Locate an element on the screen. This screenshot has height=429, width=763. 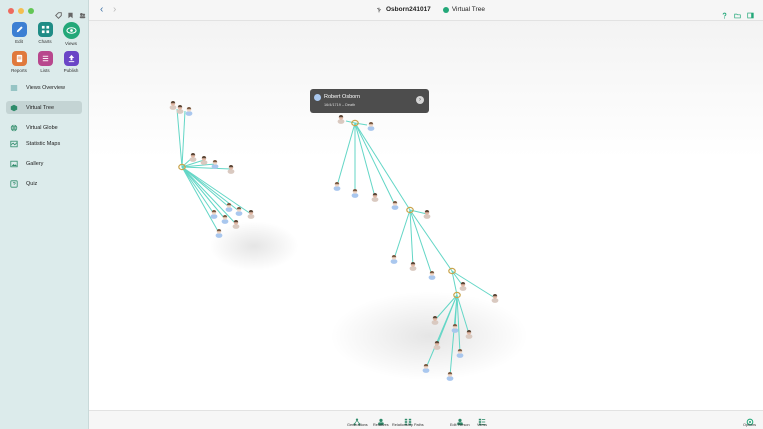
sidebar-item-quiz: Quiz is located at coordinates (44, 183).